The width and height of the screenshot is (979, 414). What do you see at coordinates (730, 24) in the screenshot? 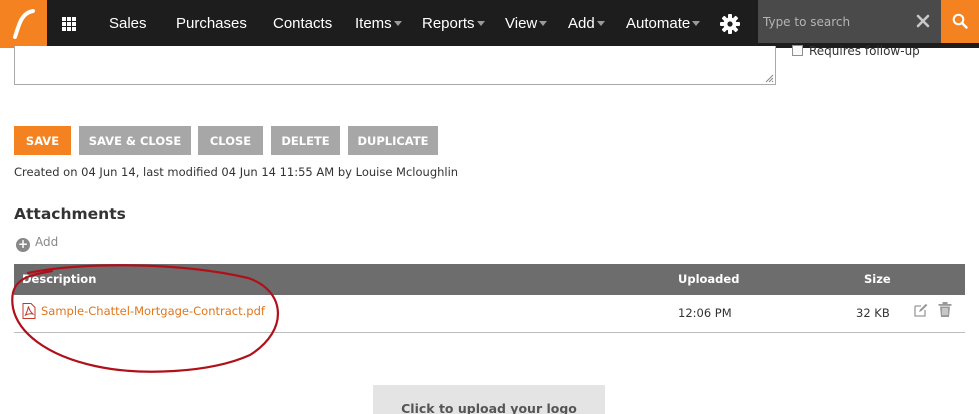
I see `gear-icon` at bounding box center [730, 24].